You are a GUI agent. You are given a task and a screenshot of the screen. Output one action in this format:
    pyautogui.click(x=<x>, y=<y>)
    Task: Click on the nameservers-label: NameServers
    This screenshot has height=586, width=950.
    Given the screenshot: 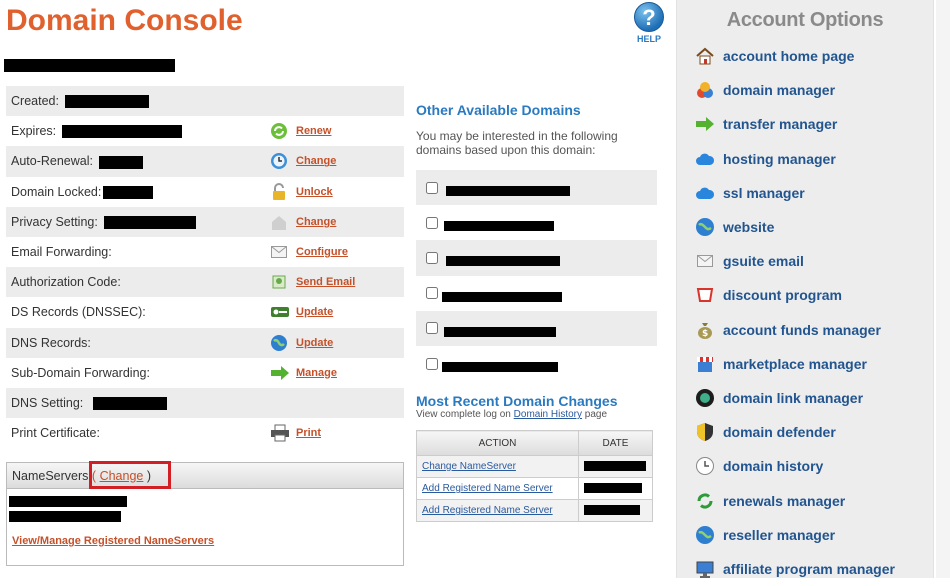 What is the action you would take?
    pyautogui.click(x=50, y=476)
    